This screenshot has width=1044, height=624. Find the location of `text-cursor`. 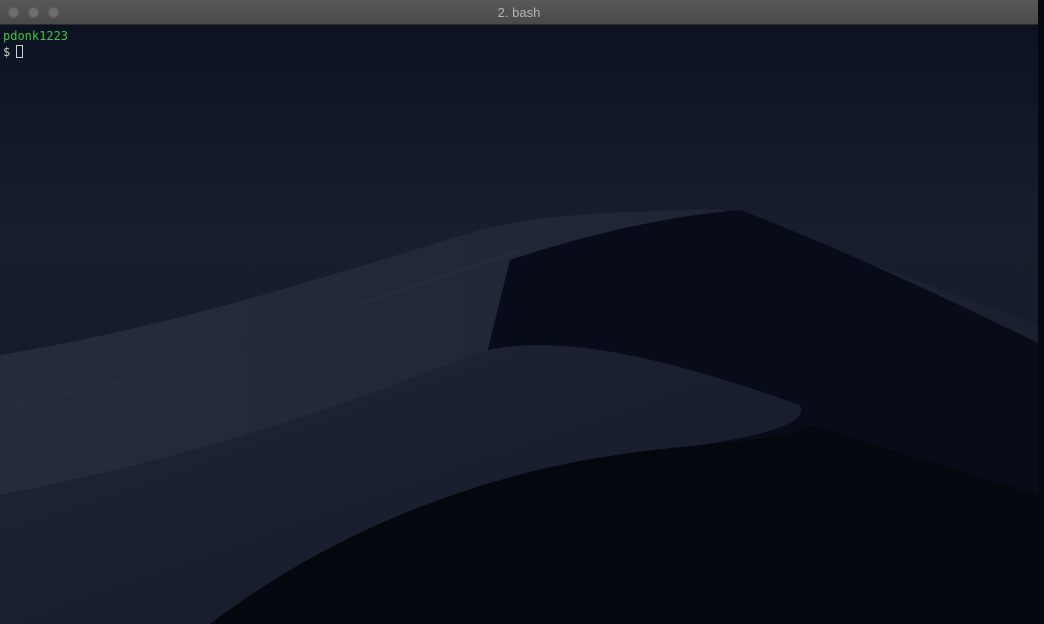

text-cursor is located at coordinates (20, 51).